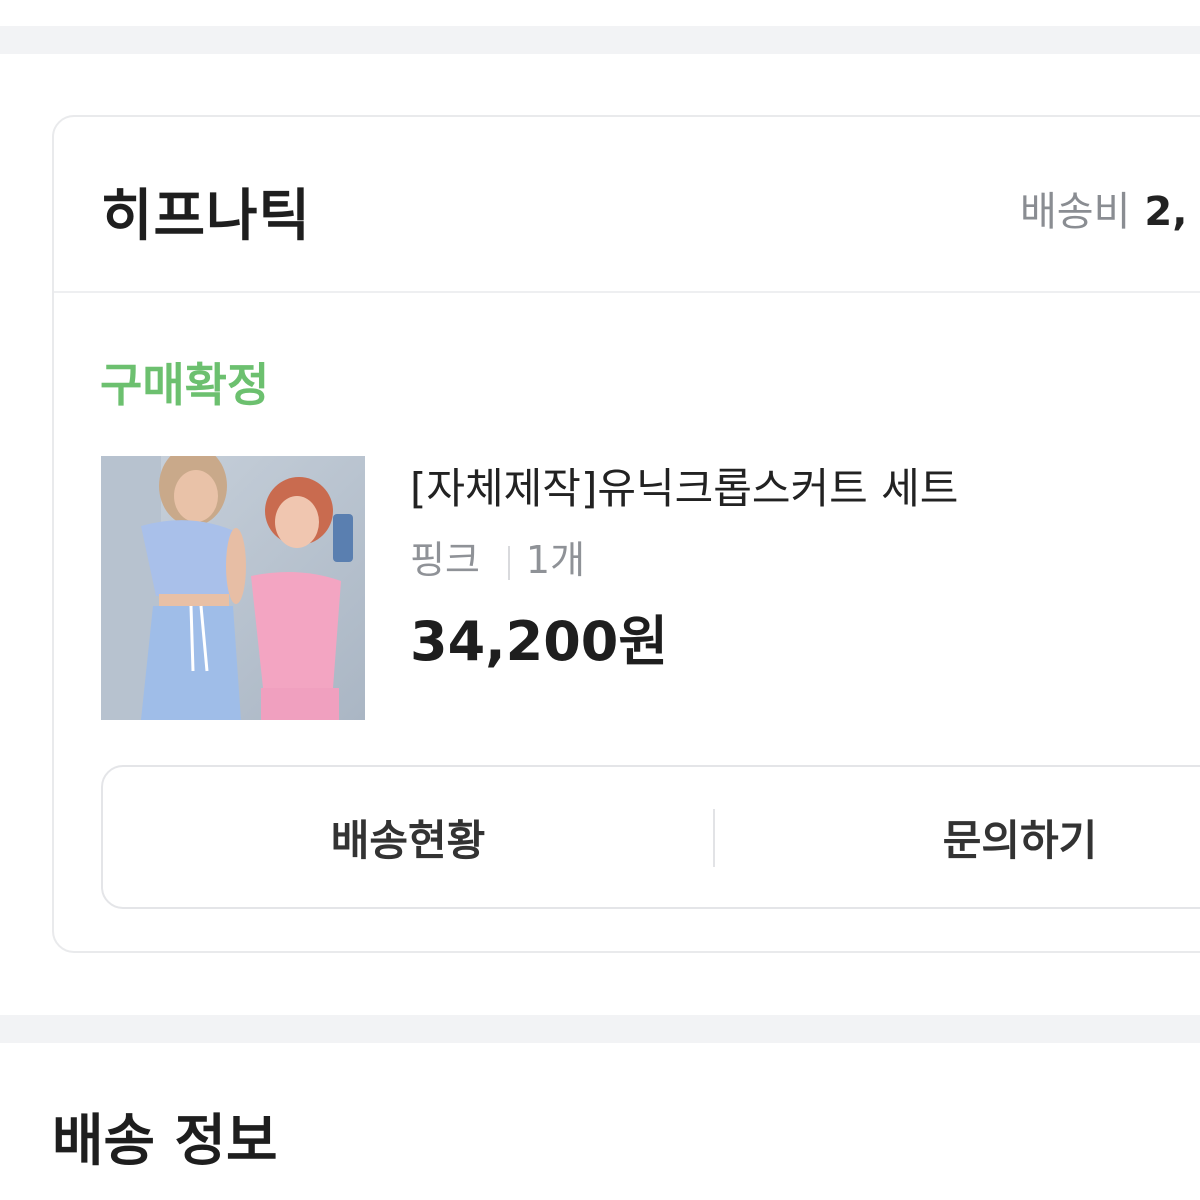  I want to click on shipping-fee: 배송비 2,, so click(1103, 208).